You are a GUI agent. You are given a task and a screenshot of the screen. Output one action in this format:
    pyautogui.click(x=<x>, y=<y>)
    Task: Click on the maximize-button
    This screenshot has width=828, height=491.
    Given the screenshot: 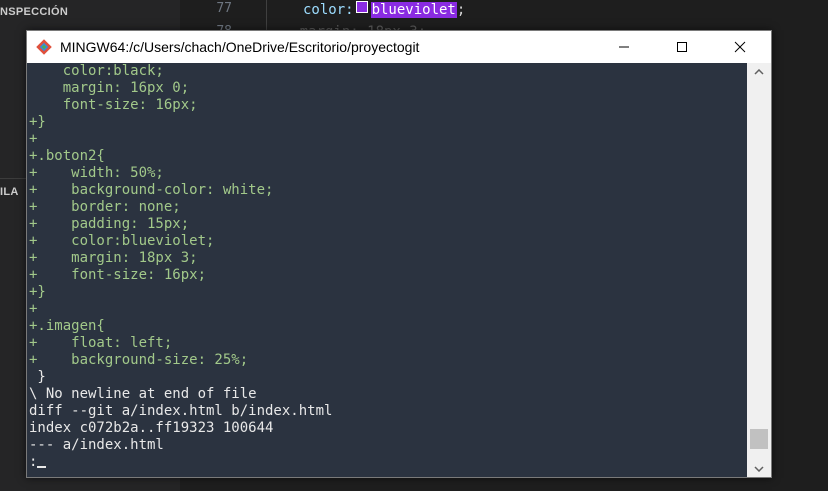 What is the action you would take?
    pyautogui.click(x=682, y=47)
    